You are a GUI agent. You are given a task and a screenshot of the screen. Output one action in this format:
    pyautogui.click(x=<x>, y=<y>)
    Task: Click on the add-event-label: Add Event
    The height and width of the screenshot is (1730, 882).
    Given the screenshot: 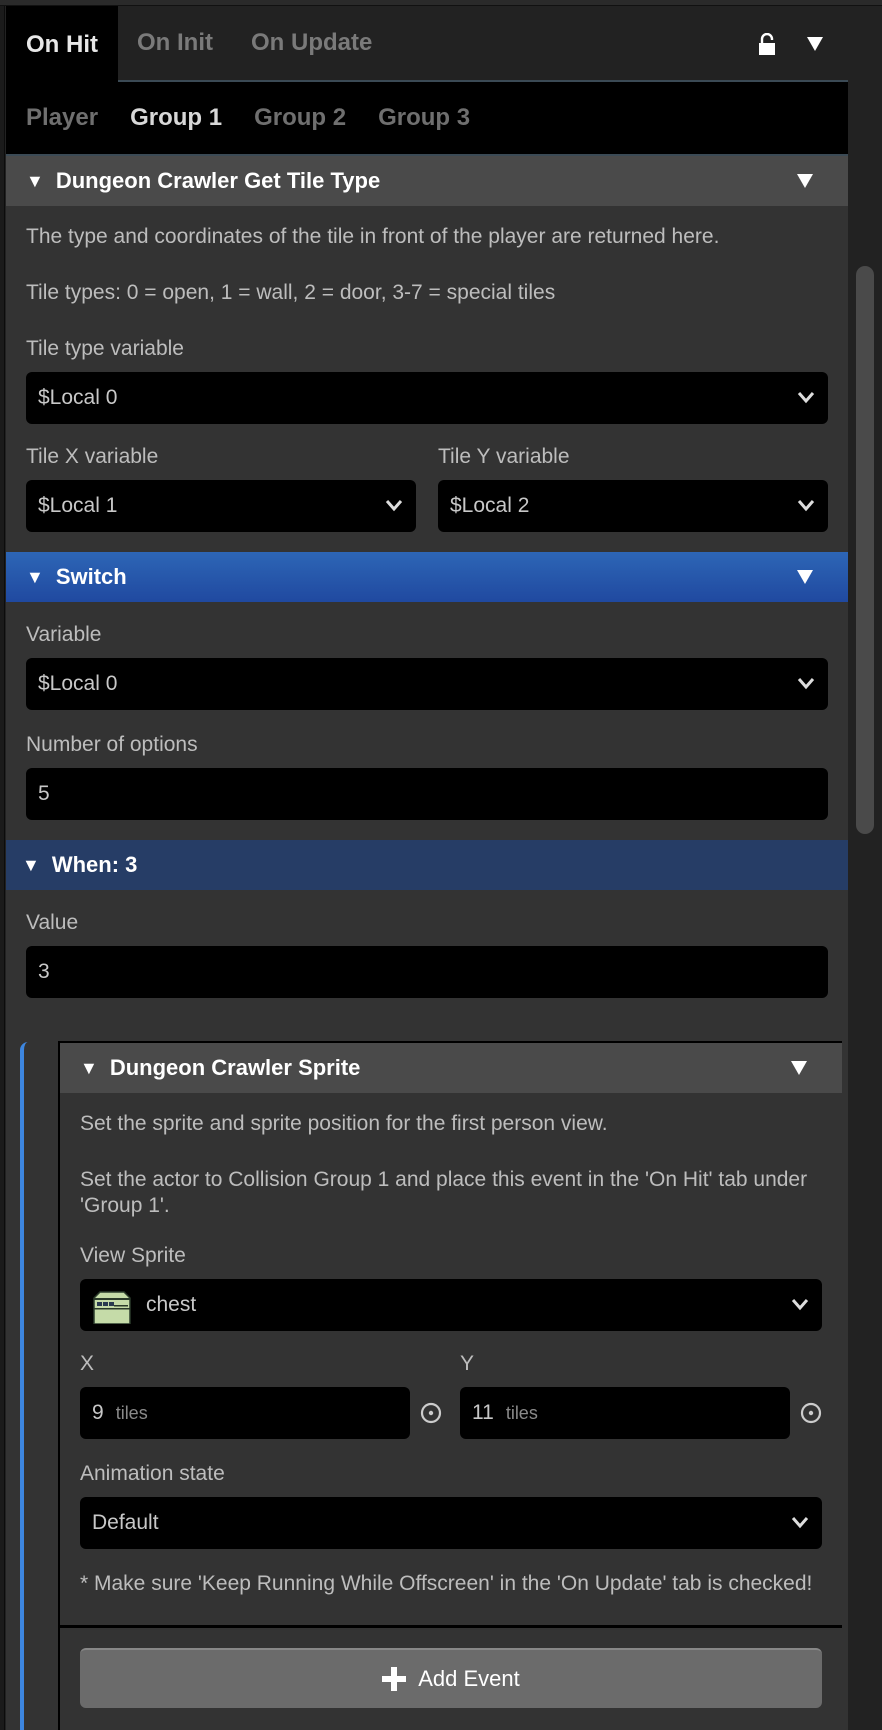 What is the action you would take?
    pyautogui.click(x=469, y=1678)
    